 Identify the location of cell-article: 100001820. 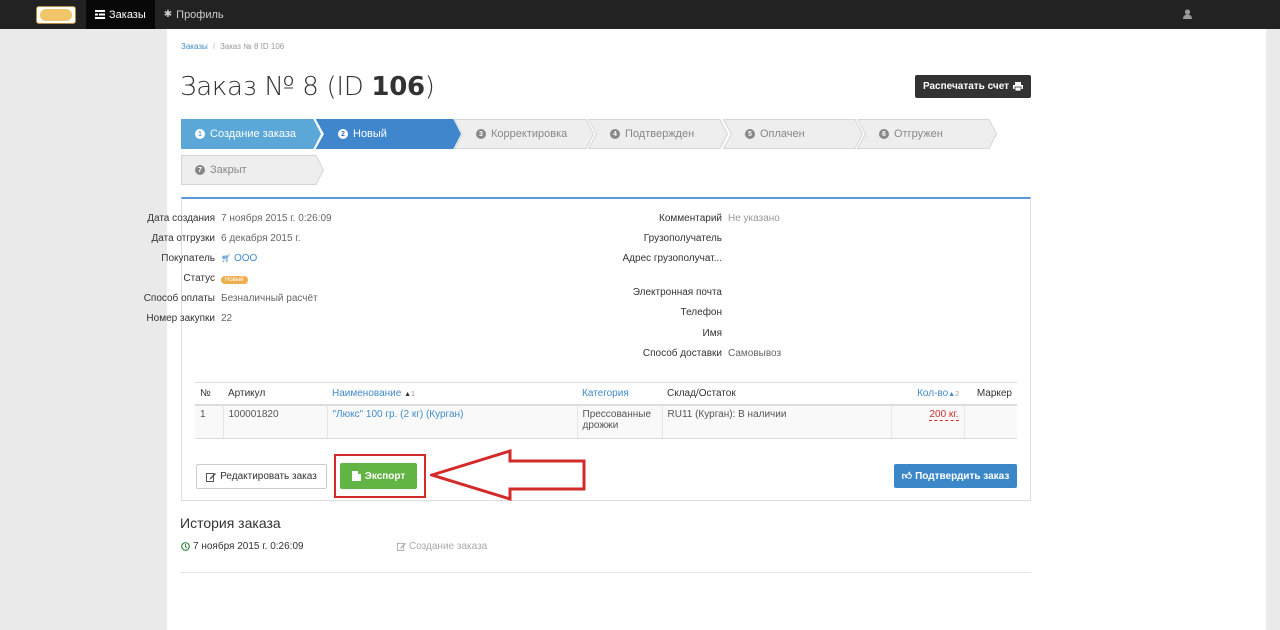
(274, 421).